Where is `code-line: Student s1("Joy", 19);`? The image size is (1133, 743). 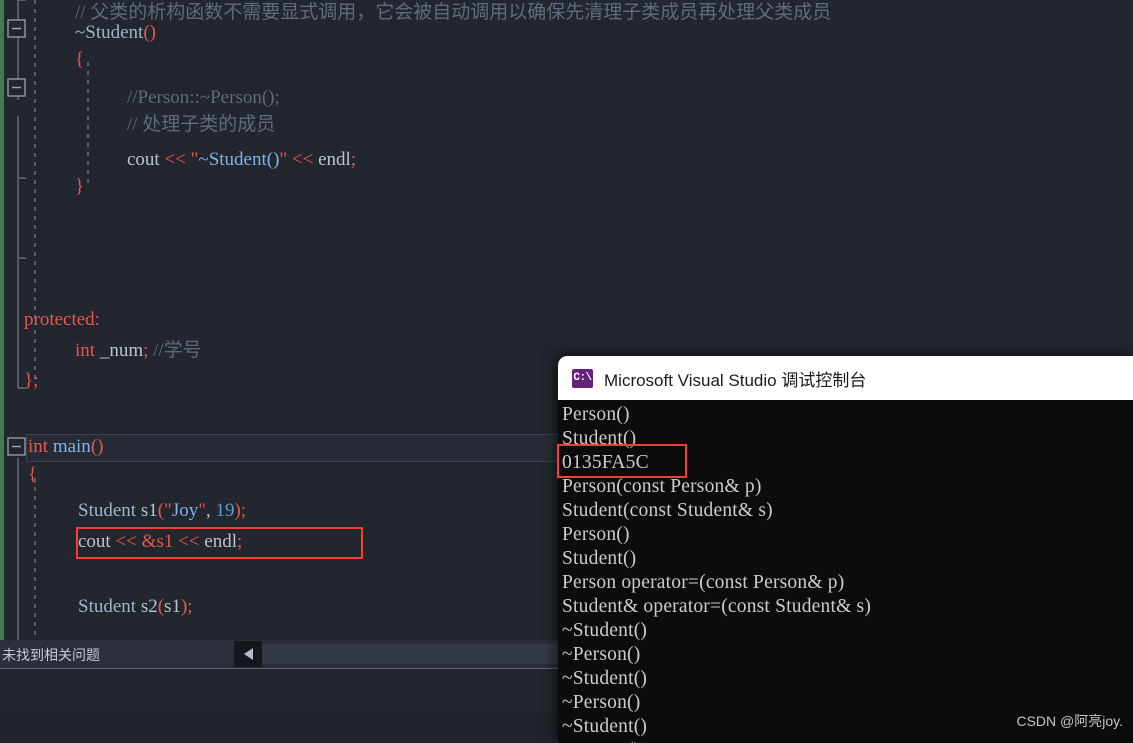
code-line: Student s1("Joy", 19); is located at coordinates (162, 511).